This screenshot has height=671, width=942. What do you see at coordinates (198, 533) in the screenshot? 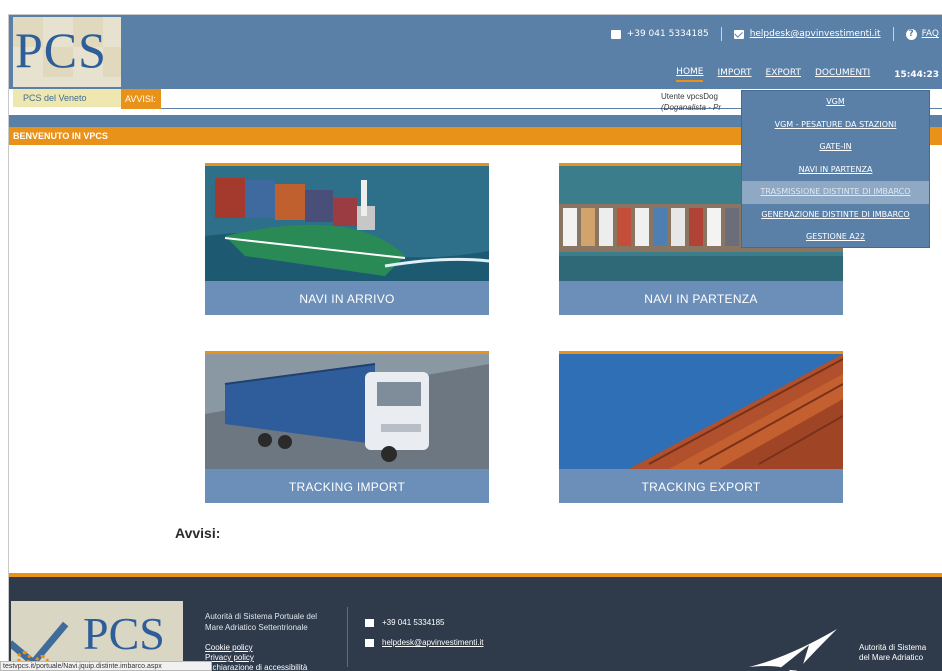
I see `avvisi-heading: Avvisi:` at bounding box center [198, 533].